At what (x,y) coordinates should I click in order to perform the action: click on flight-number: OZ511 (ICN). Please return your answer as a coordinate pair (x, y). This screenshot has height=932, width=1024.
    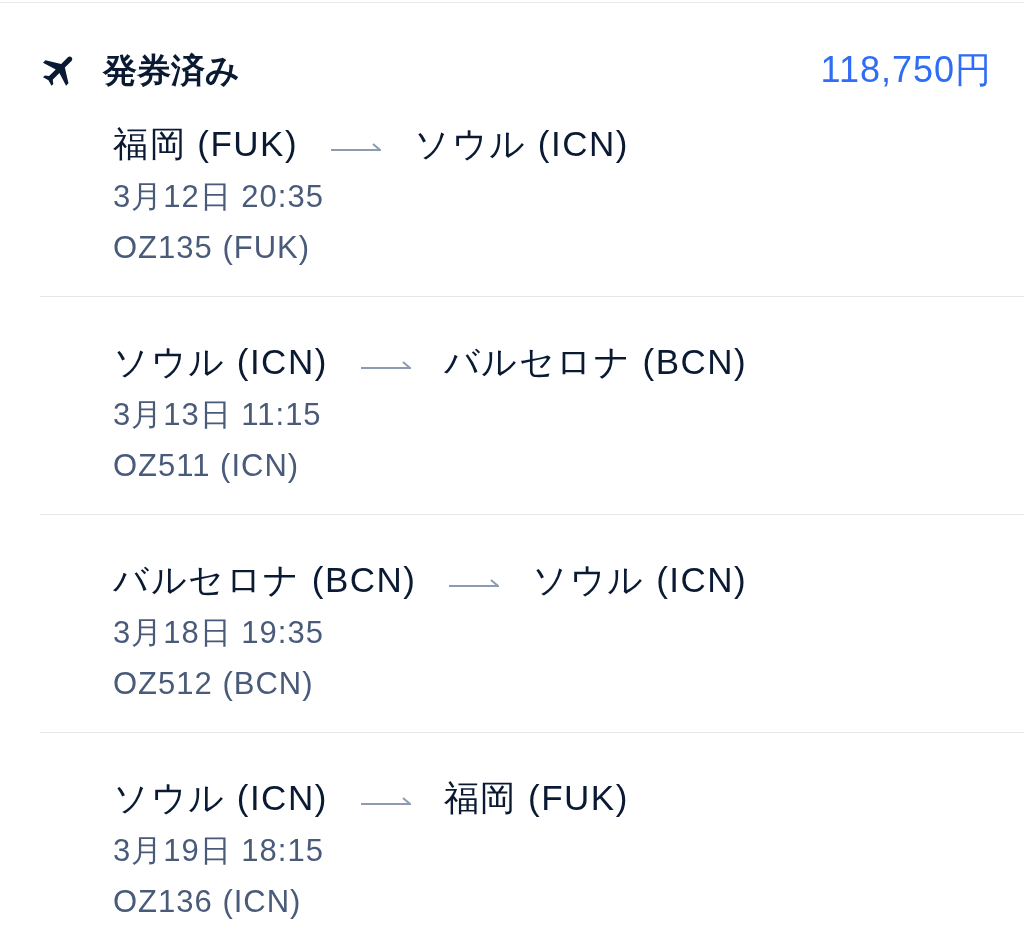
    Looking at the image, I should click on (206, 466).